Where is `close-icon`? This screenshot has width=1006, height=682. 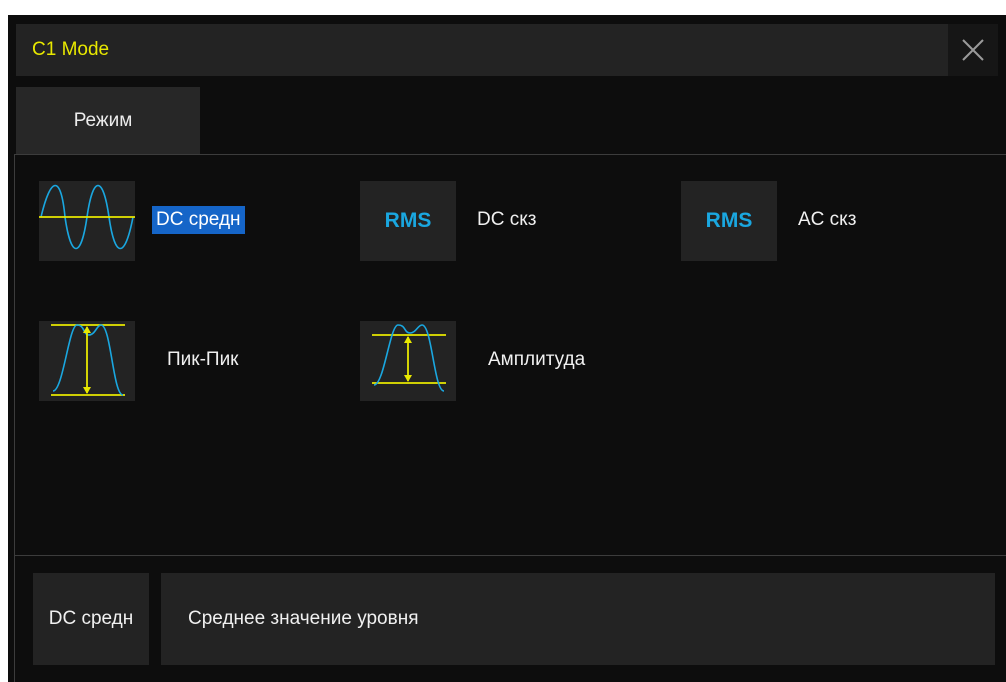
close-icon is located at coordinates (973, 50).